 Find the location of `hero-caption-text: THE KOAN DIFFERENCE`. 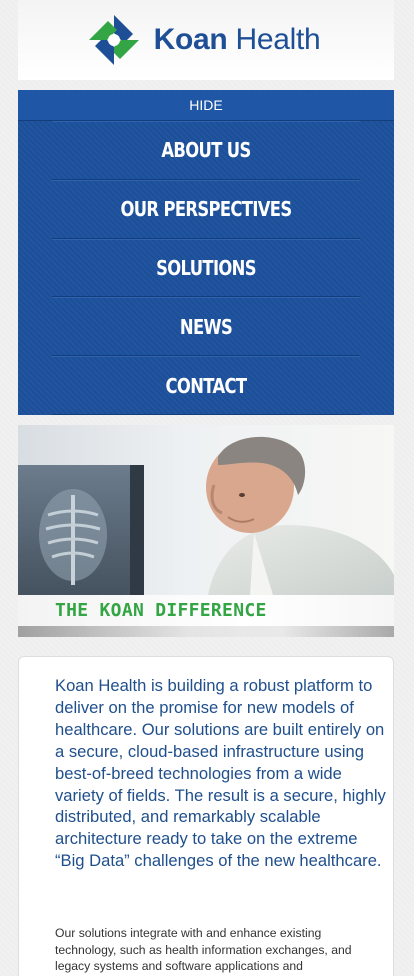

hero-caption-text: THE KOAN DIFFERENCE is located at coordinates (161, 610).